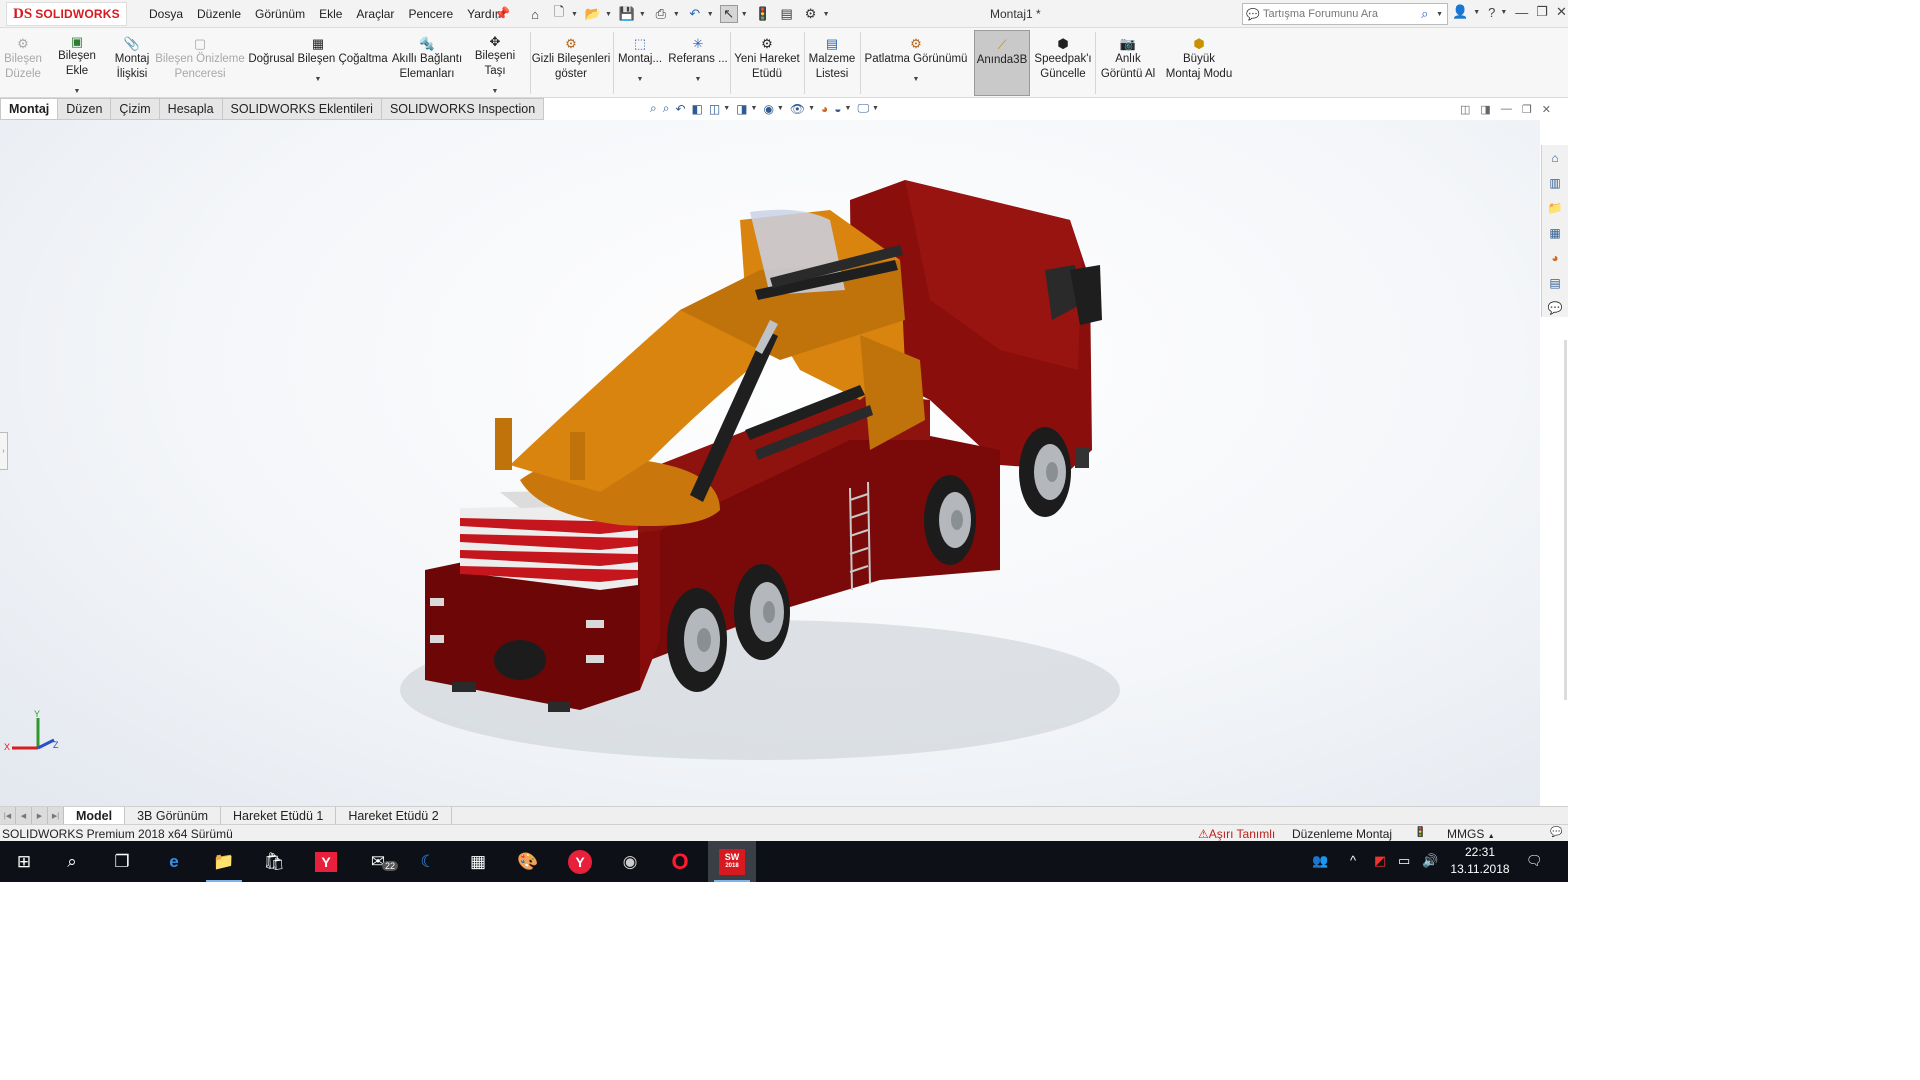 The image size is (1920, 1080). What do you see at coordinates (191, 109) in the screenshot?
I see `tab-evaluate: Hesapla` at bounding box center [191, 109].